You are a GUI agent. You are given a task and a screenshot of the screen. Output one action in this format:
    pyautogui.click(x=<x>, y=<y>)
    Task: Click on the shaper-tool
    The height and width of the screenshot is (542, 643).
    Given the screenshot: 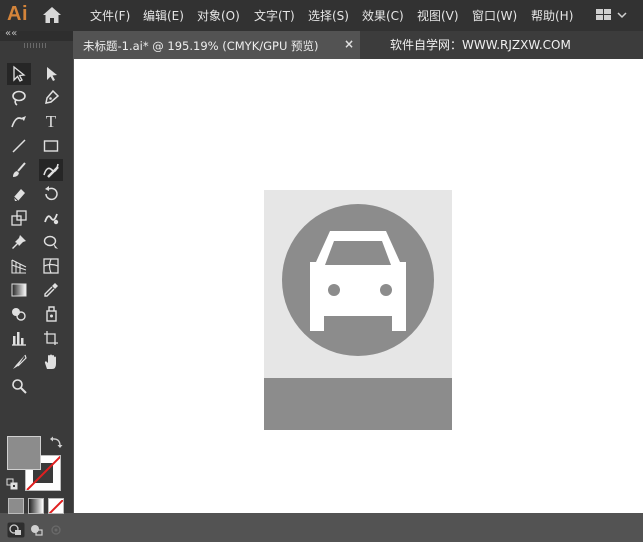 What is the action you would take?
    pyautogui.click(x=51, y=170)
    